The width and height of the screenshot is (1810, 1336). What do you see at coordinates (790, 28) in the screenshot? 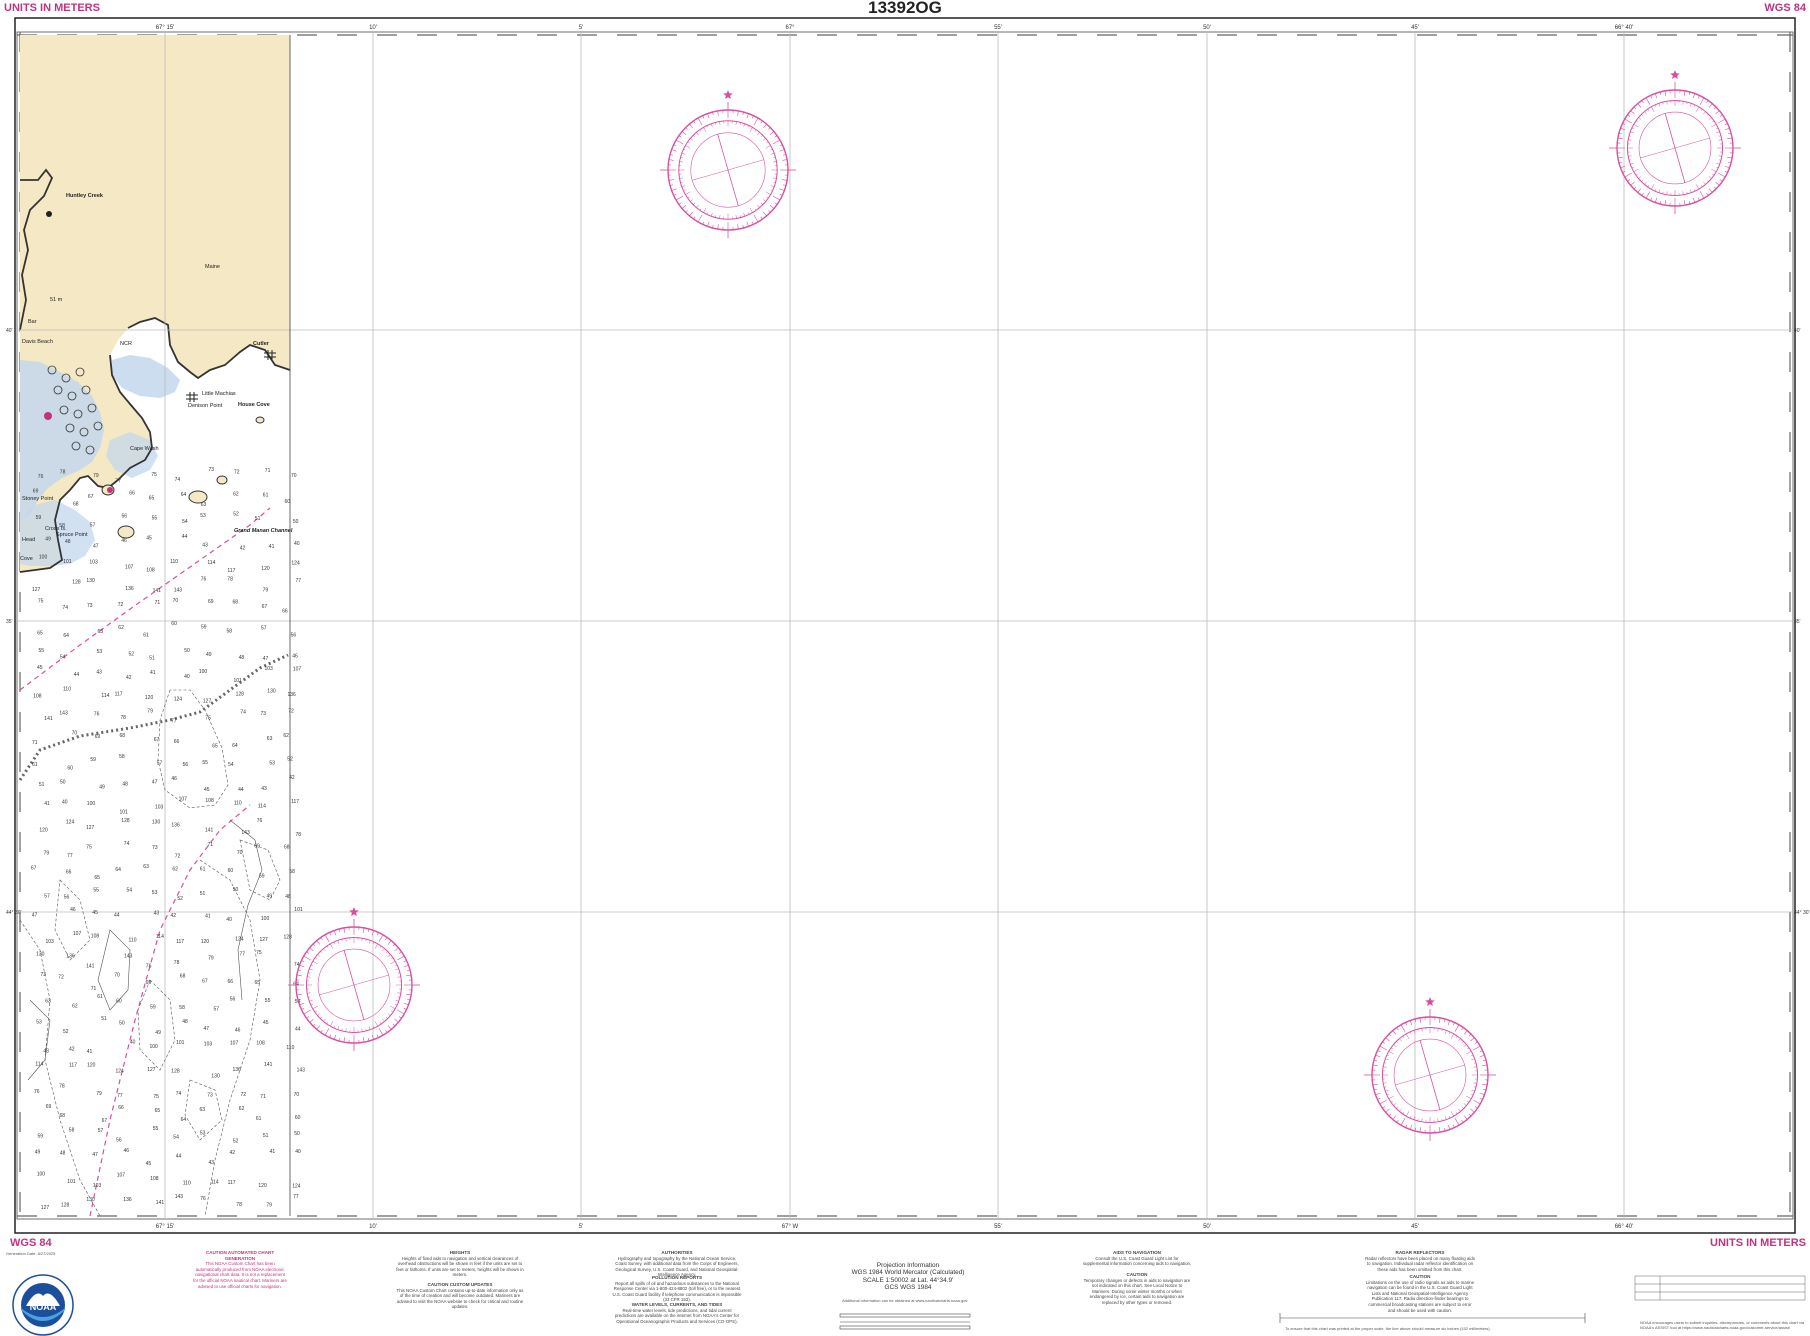
I see `top-longitude-label: 67°` at bounding box center [790, 28].